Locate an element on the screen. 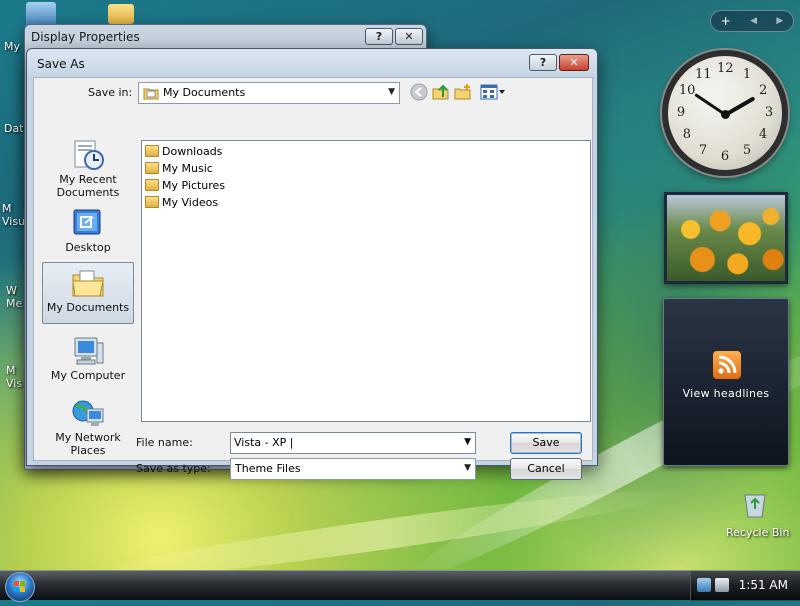 The height and width of the screenshot is (606, 800). clock-numeral: 11 is located at coordinates (703, 74).